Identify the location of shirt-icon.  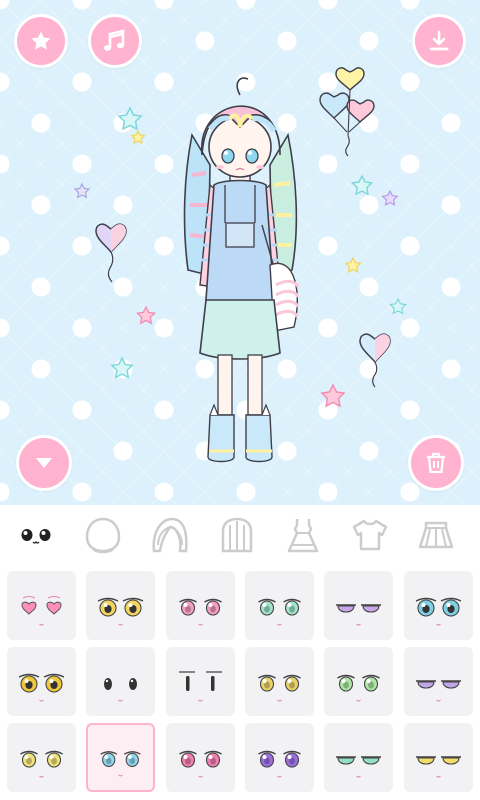
(370, 535).